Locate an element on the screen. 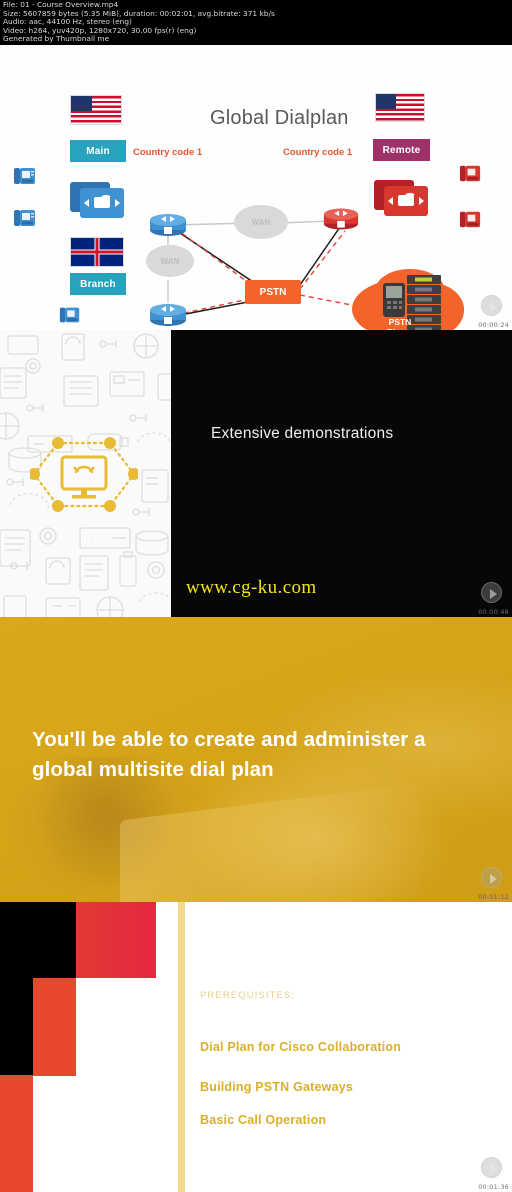 The width and height of the screenshot is (512, 1192). decorative-blocks-panel is located at coordinates (95, 1047).